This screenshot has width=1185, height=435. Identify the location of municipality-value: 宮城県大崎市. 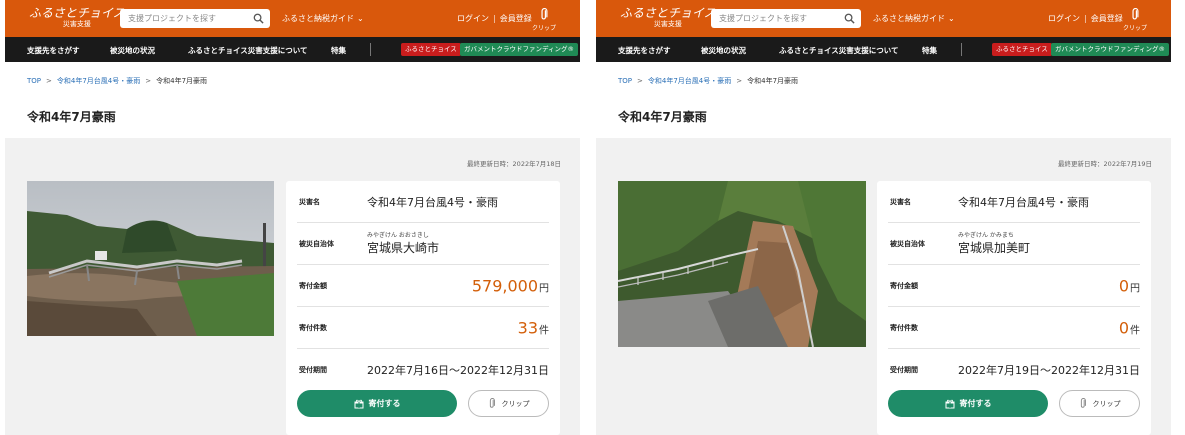
(403, 247).